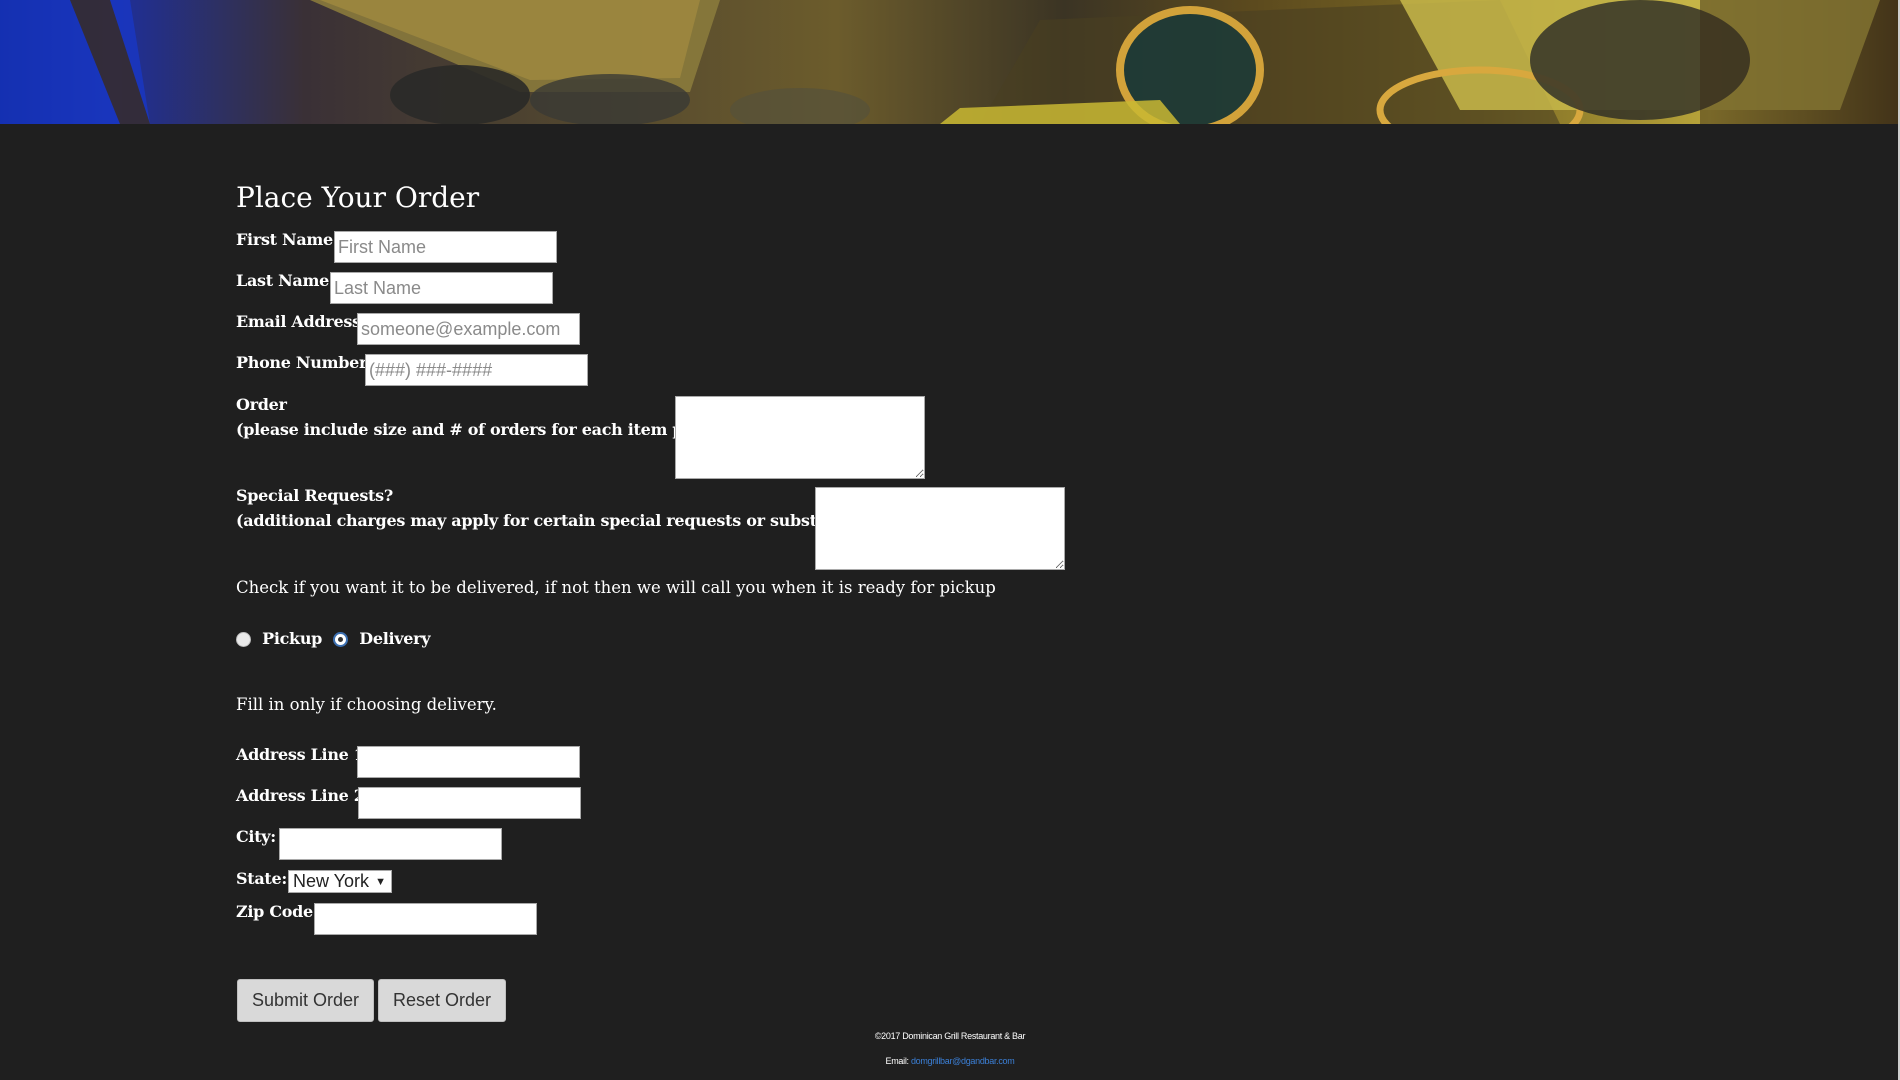  Describe the element at coordinates (305, 1000) in the screenshot. I see `submit-order-button: Submit Order` at that location.